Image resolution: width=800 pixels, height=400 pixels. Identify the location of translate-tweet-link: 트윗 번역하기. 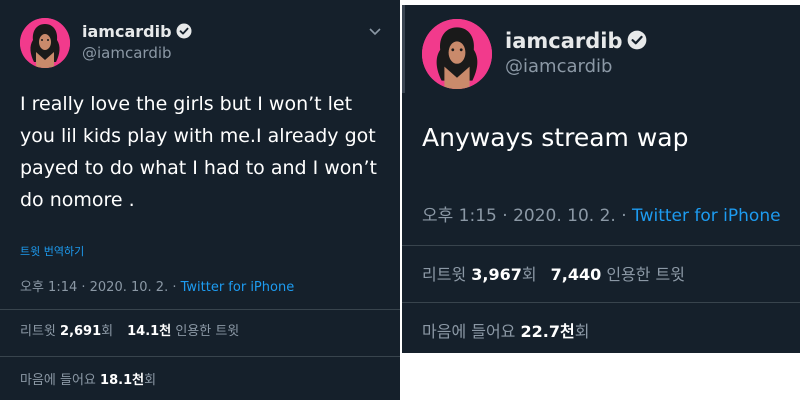
(52, 251).